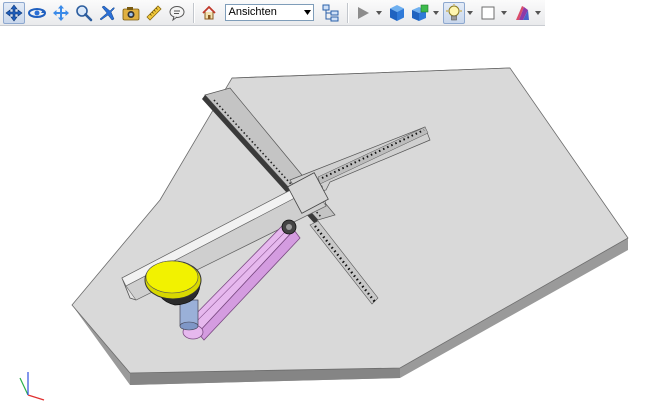 Image resolution: width=665 pixels, height=414 pixels. I want to click on zoom-button, so click(84, 13).